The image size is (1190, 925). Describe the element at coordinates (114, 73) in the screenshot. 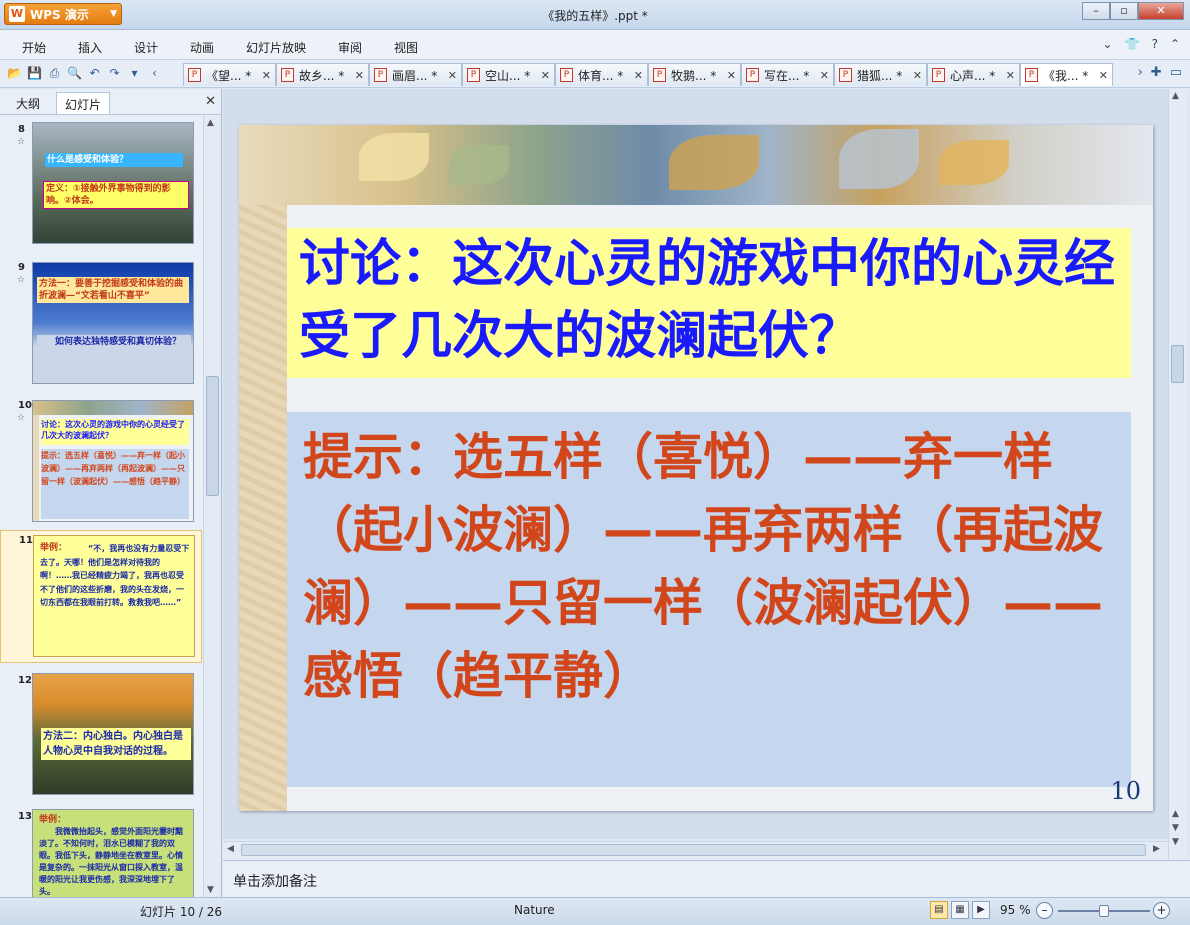

I see `redo-icon: ↷` at that location.